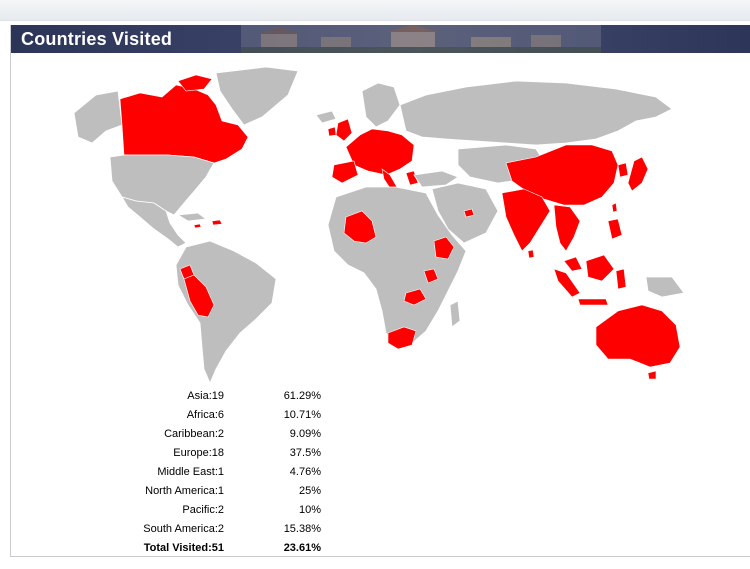  Describe the element at coordinates (536, 113) in the screenshot. I see `land-russia` at that location.